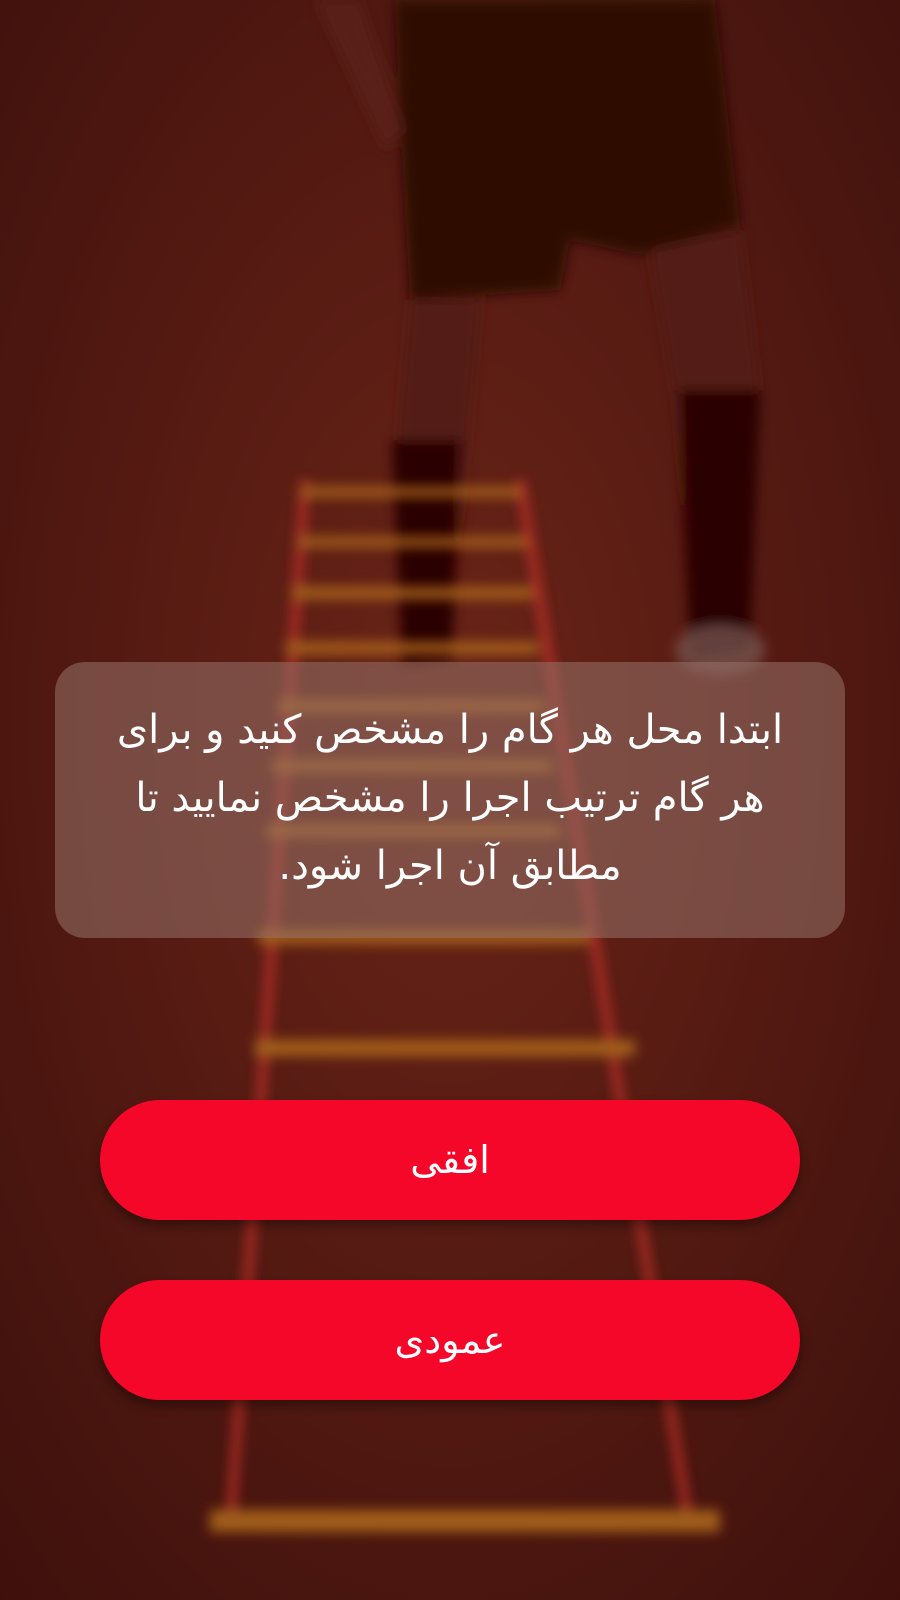  I want to click on horizontal-button-label: افقی, so click(450, 1160).